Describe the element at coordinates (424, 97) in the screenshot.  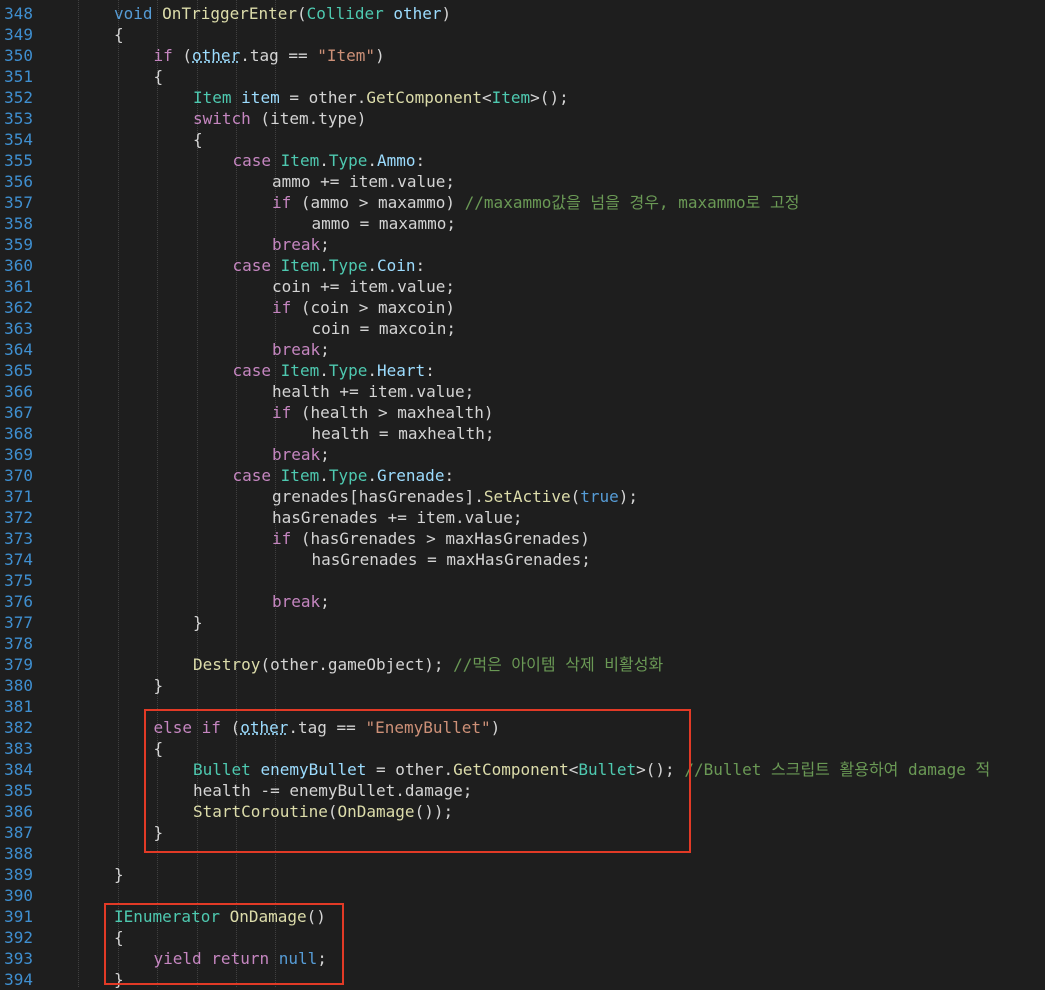
I see `code-token: GetComponent` at that location.